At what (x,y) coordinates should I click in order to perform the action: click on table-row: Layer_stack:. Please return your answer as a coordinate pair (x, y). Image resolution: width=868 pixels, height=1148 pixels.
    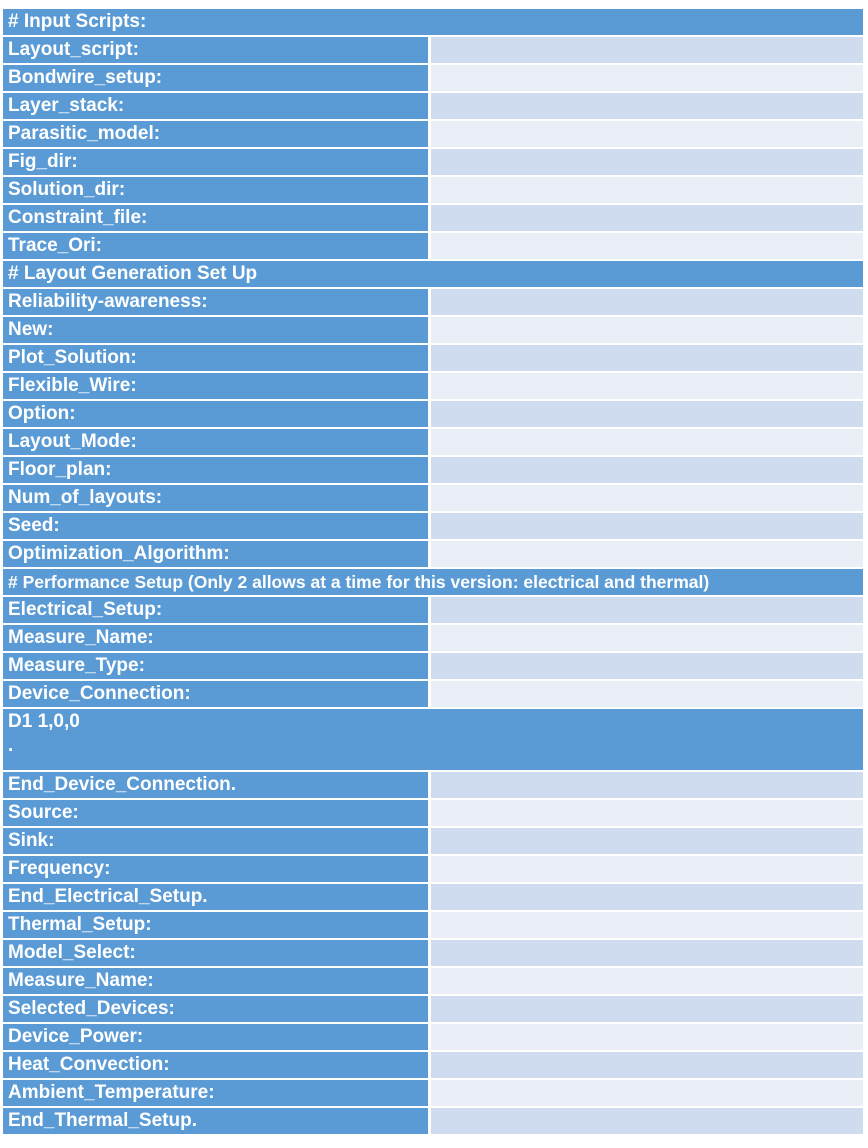
    Looking at the image, I should click on (433, 107).